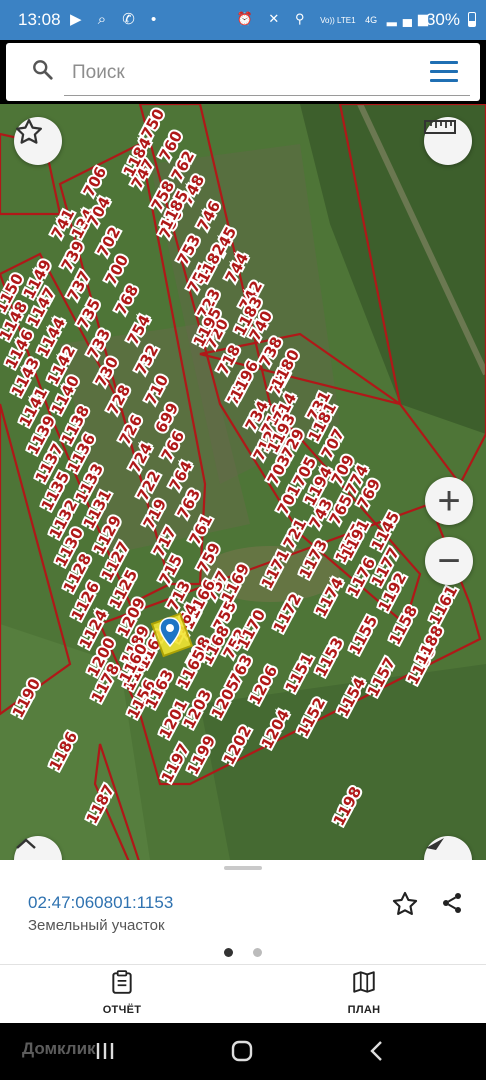  Describe the element at coordinates (116, 19) in the screenshot. I see `notification-icons: ▶ ⌕ ✆ •` at that location.